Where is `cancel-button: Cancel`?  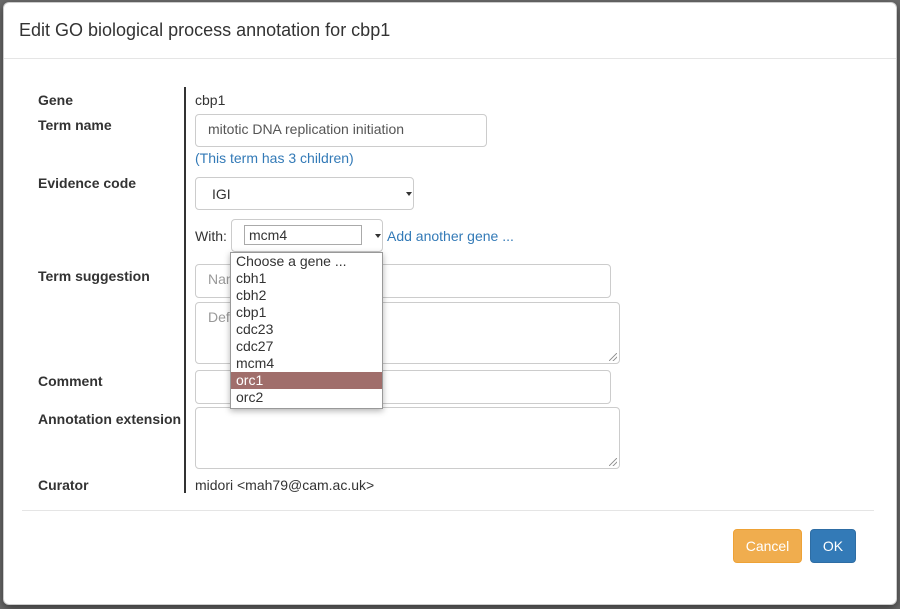 cancel-button: Cancel is located at coordinates (767, 546).